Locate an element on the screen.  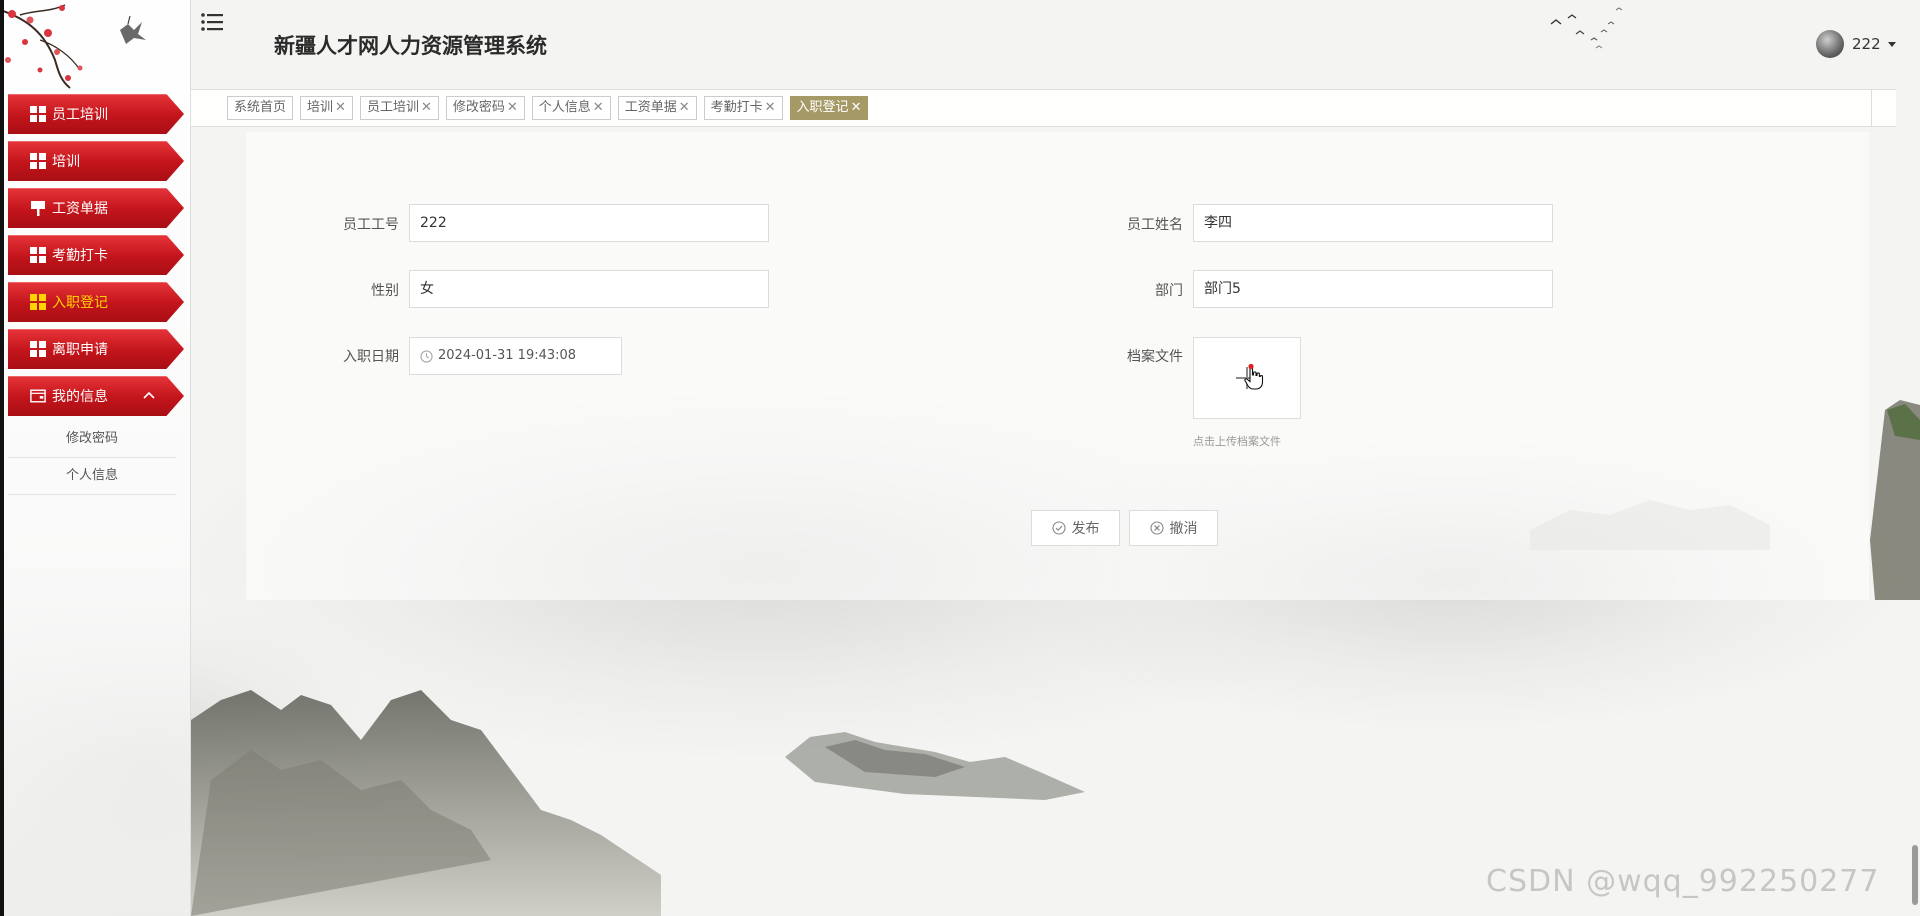
hire-date-picker: 2024-01-31 19:43:08 is located at coordinates (515, 356).